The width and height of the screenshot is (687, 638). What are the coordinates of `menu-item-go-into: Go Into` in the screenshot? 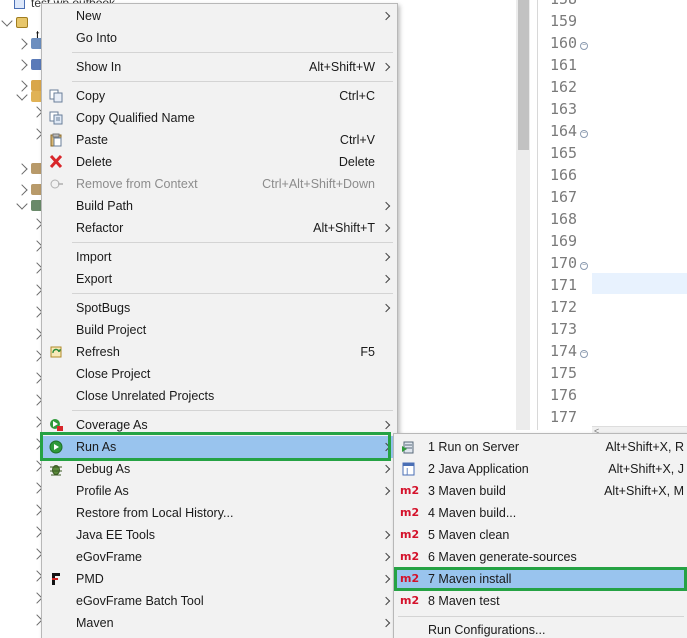 It's located at (219, 38).